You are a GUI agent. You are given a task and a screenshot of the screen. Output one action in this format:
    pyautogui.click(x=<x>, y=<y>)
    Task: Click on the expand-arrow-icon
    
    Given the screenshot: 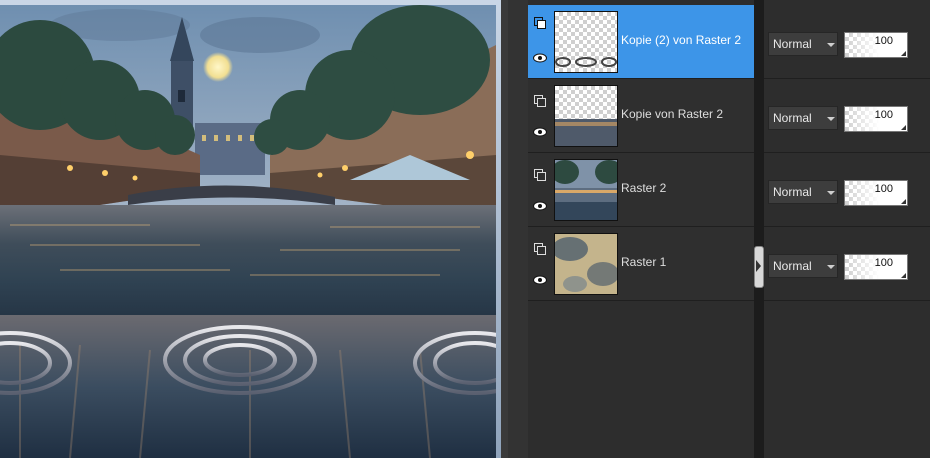 What is the action you would take?
    pyautogui.click(x=758, y=266)
    